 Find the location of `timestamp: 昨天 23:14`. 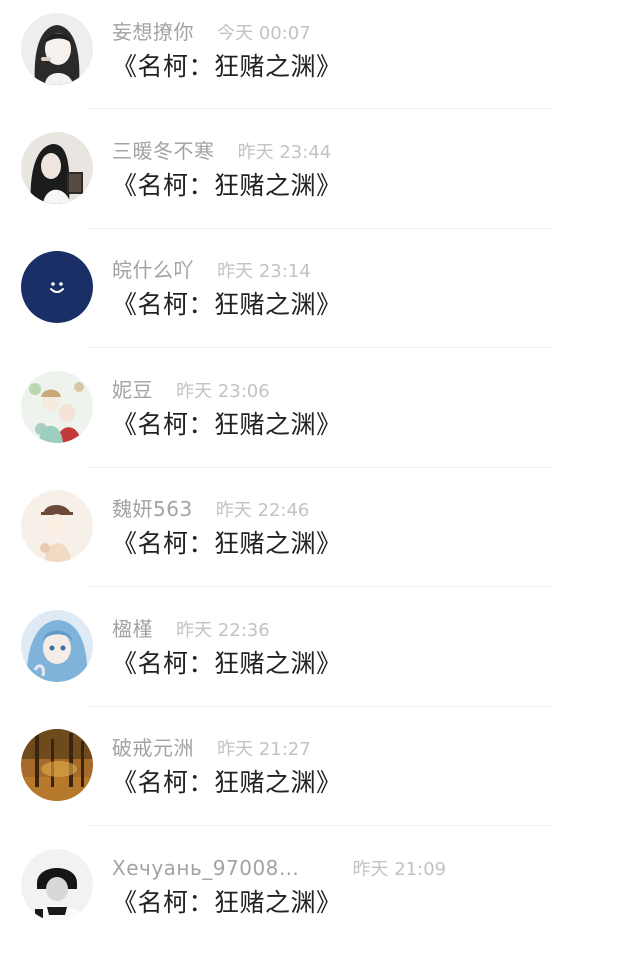

timestamp: 昨天 23:14 is located at coordinates (264, 271).